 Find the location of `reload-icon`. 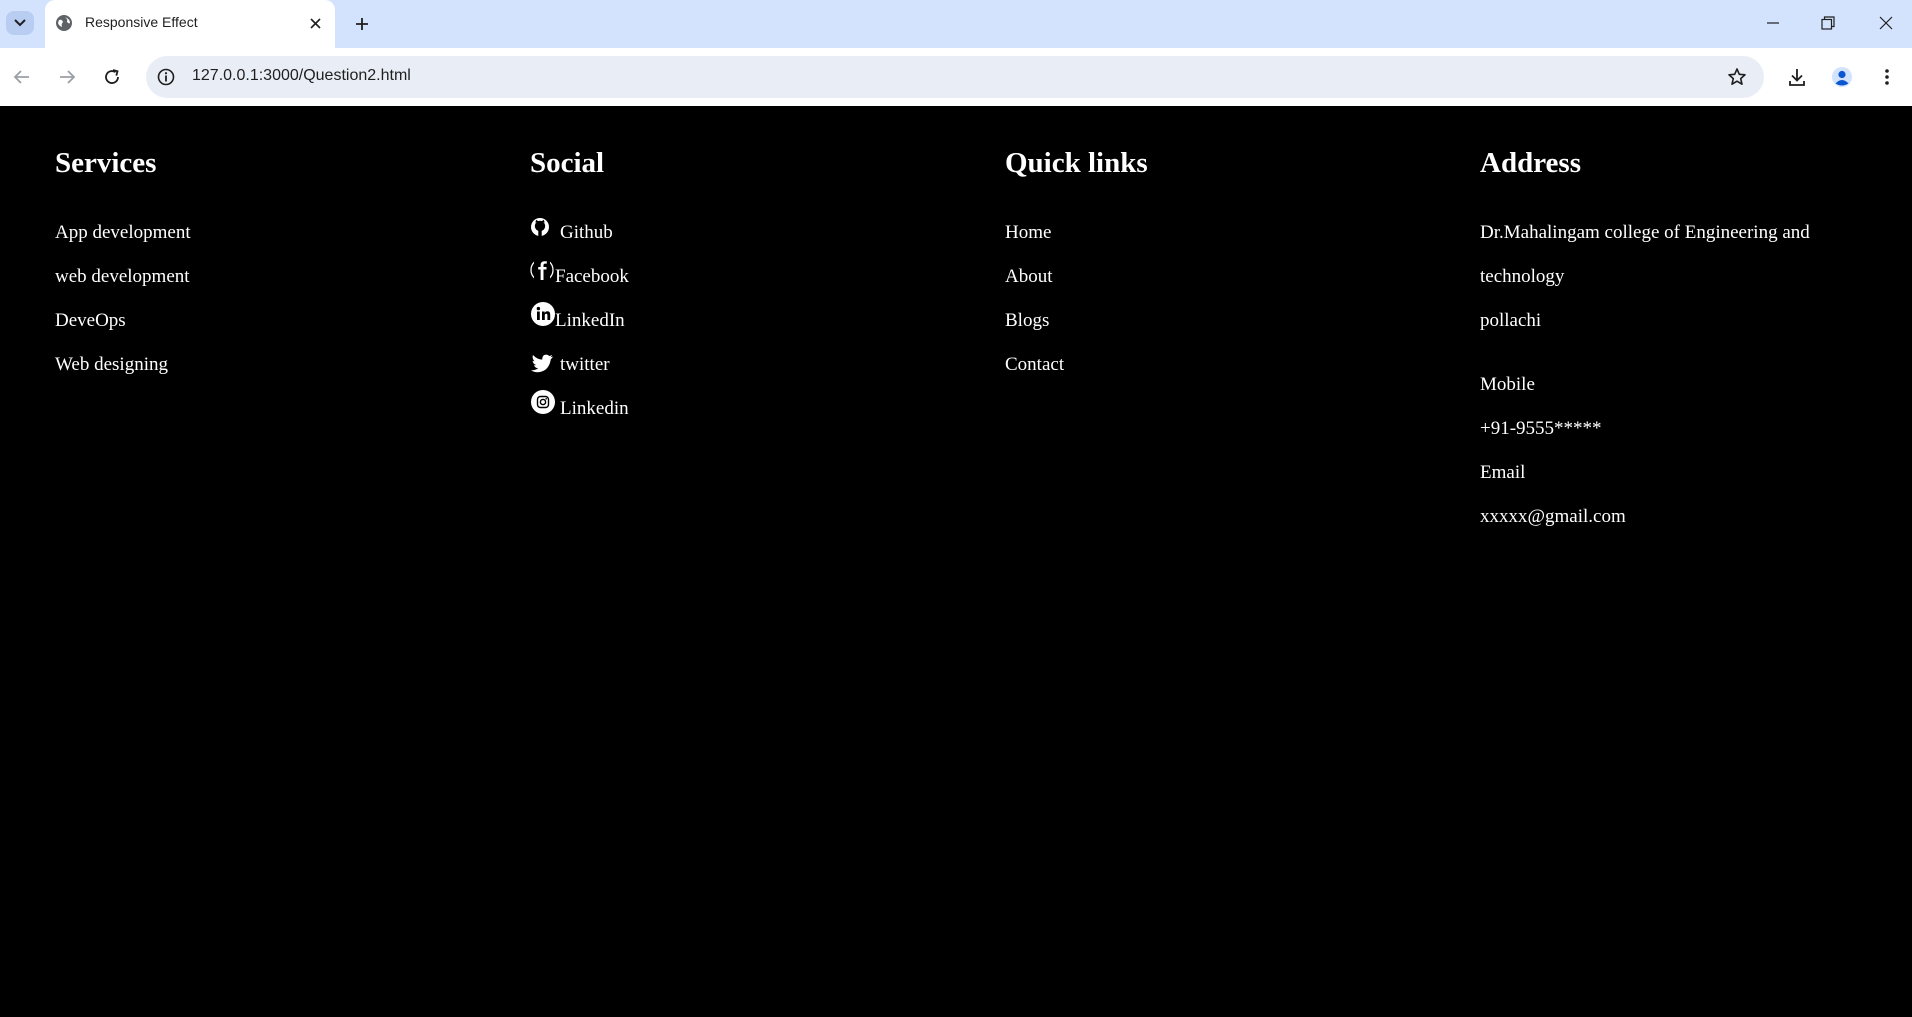

reload-icon is located at coordinates (112, 76).